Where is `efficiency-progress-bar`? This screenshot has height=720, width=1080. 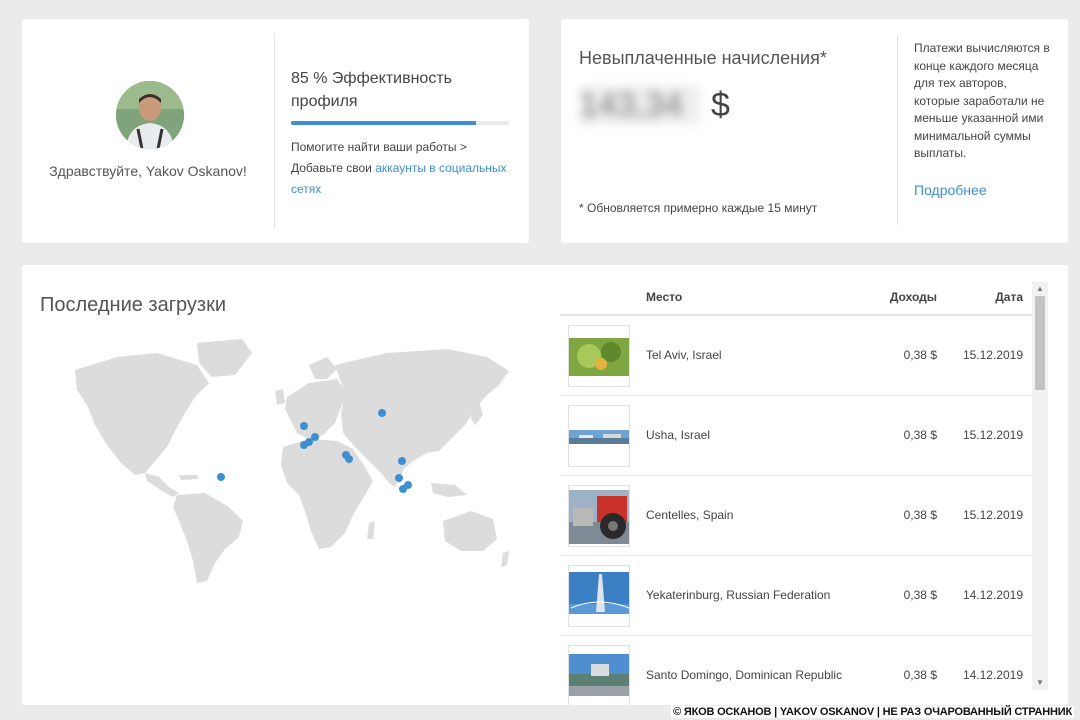 efficiency-progress-bar is located at coordinates (400, 123).